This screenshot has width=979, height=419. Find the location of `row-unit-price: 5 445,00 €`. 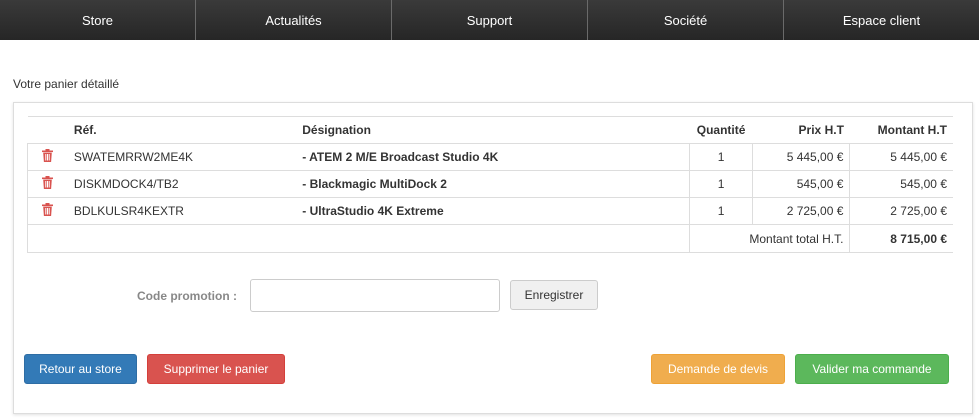

row-unit-price: 5 445,00 € is located at coordinates (801, 157).